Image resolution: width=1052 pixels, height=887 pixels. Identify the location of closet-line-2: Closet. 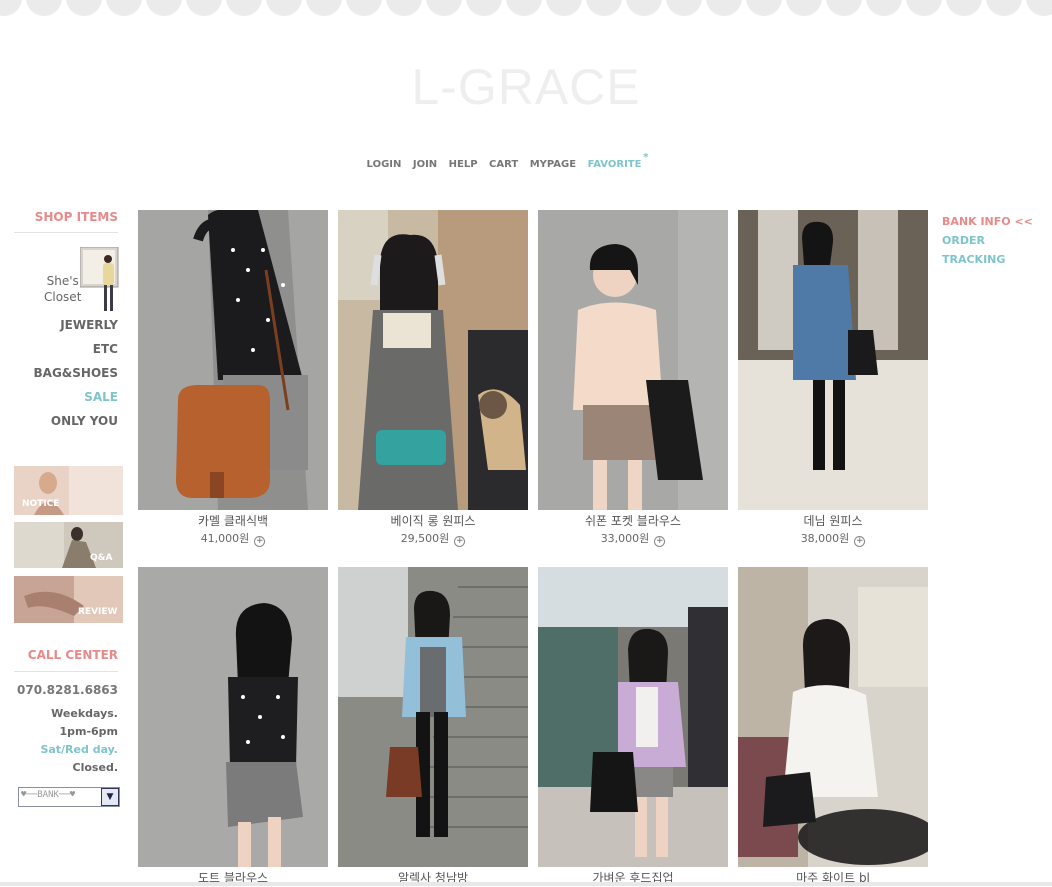
(63, 297).